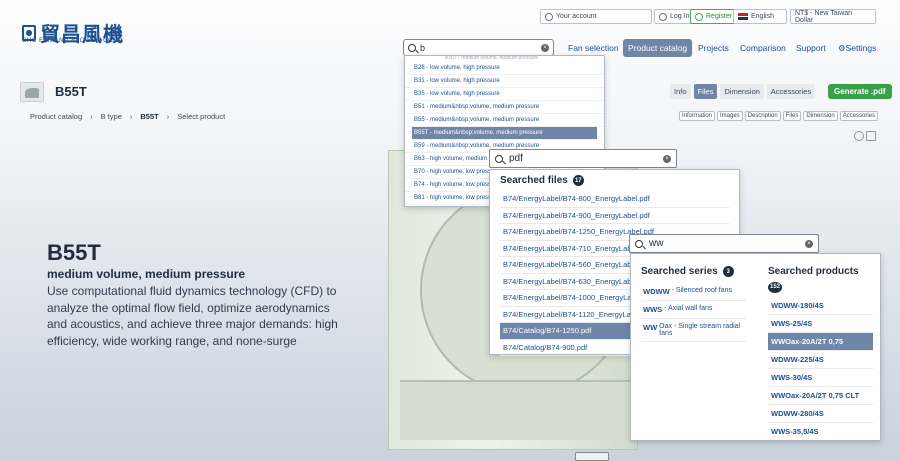  What do you see at coordinates (656, 291) in the screenshot?
I see `series-code: WDWW` at bounding box center [656, 291].